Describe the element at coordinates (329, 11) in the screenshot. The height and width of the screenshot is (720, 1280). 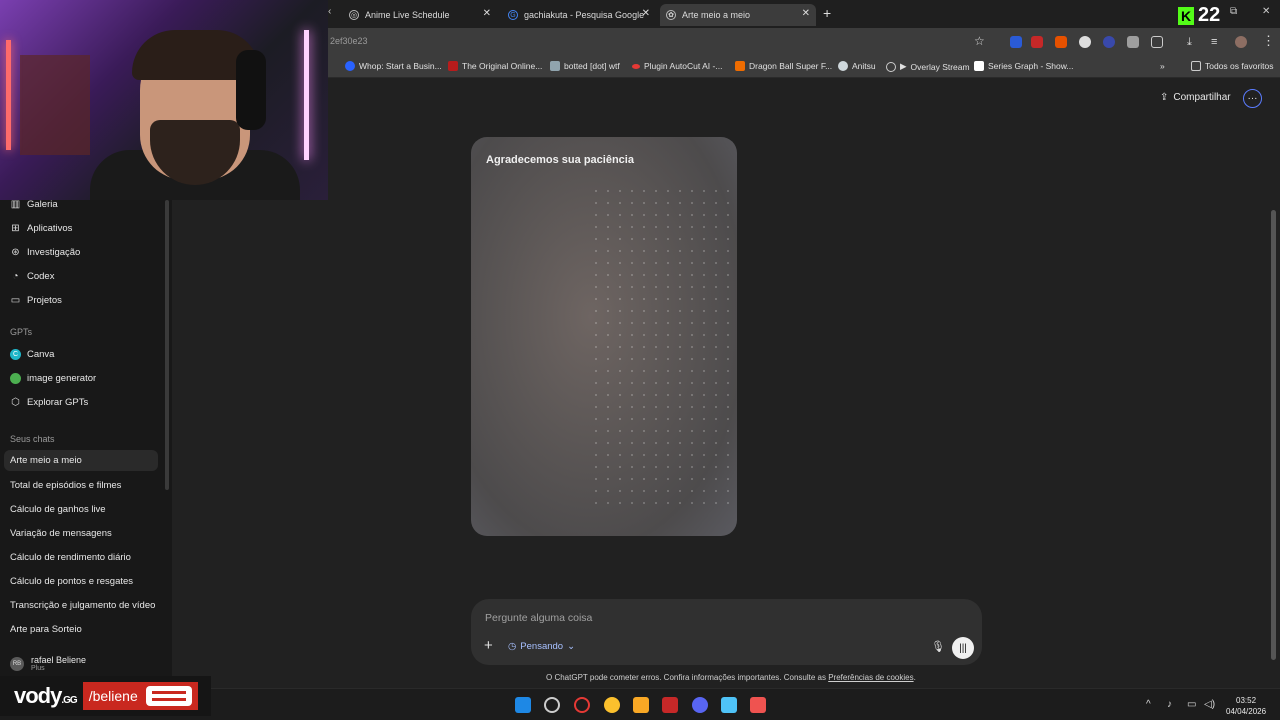
I see `tab-scroll-left-icon: ‹` at that location.